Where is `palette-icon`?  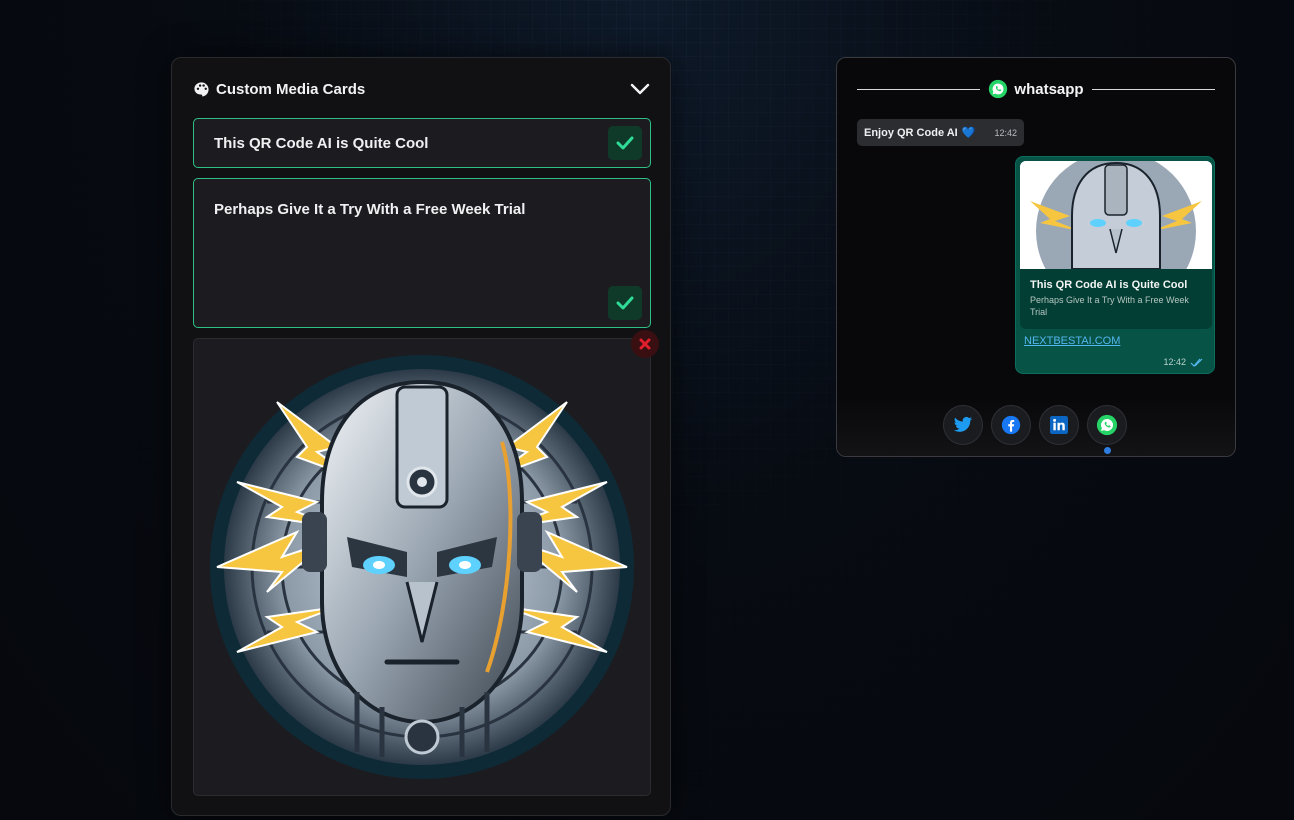 palette-icon is located at coordinates (201, 89).